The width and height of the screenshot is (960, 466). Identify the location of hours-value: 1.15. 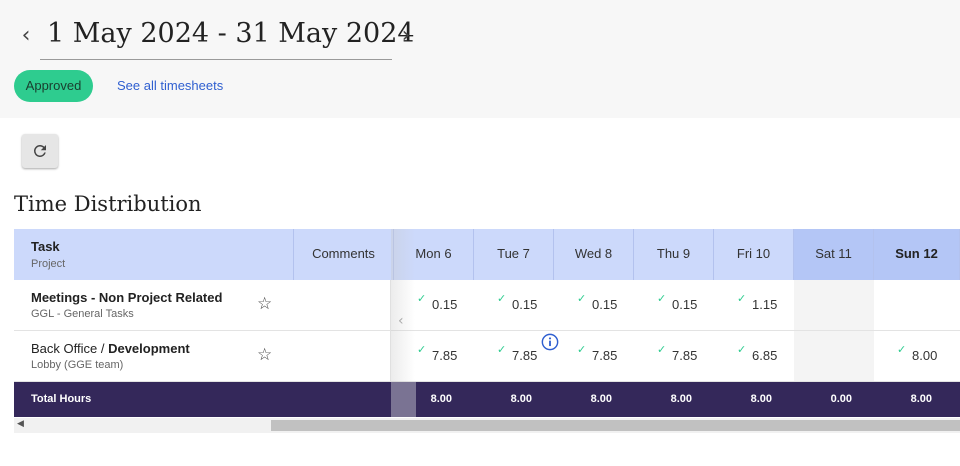
(765, 304).